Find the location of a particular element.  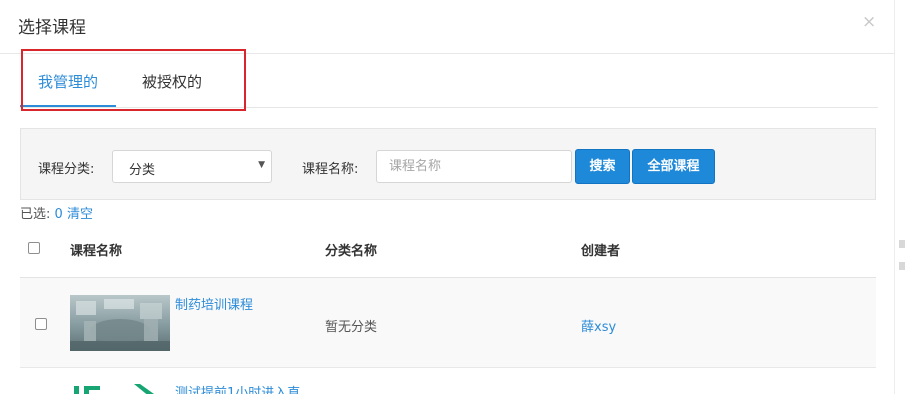

table-row: 测试提前1小时进入直 is located at coordinates (448, 381).